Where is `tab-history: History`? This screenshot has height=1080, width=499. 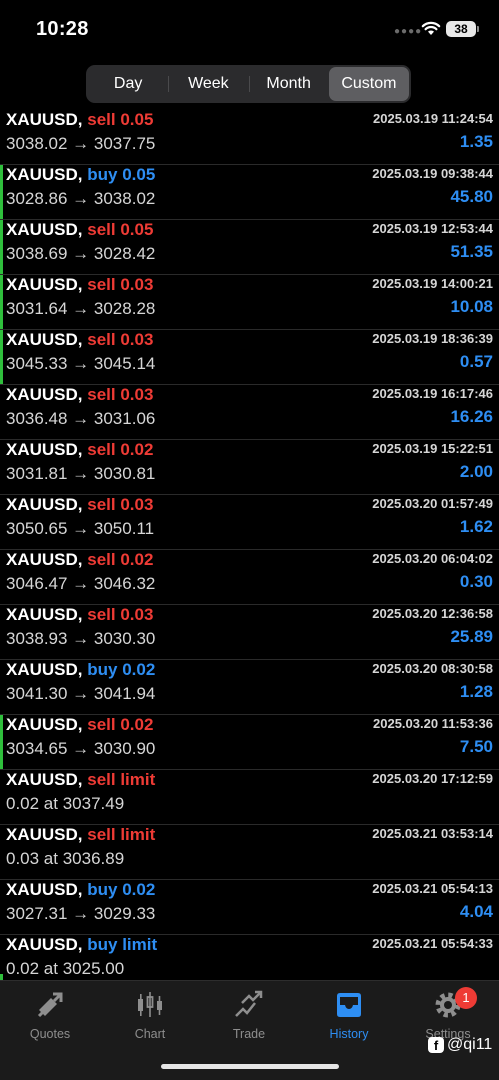
tab-history: History is located at coordinates (349, 1017).